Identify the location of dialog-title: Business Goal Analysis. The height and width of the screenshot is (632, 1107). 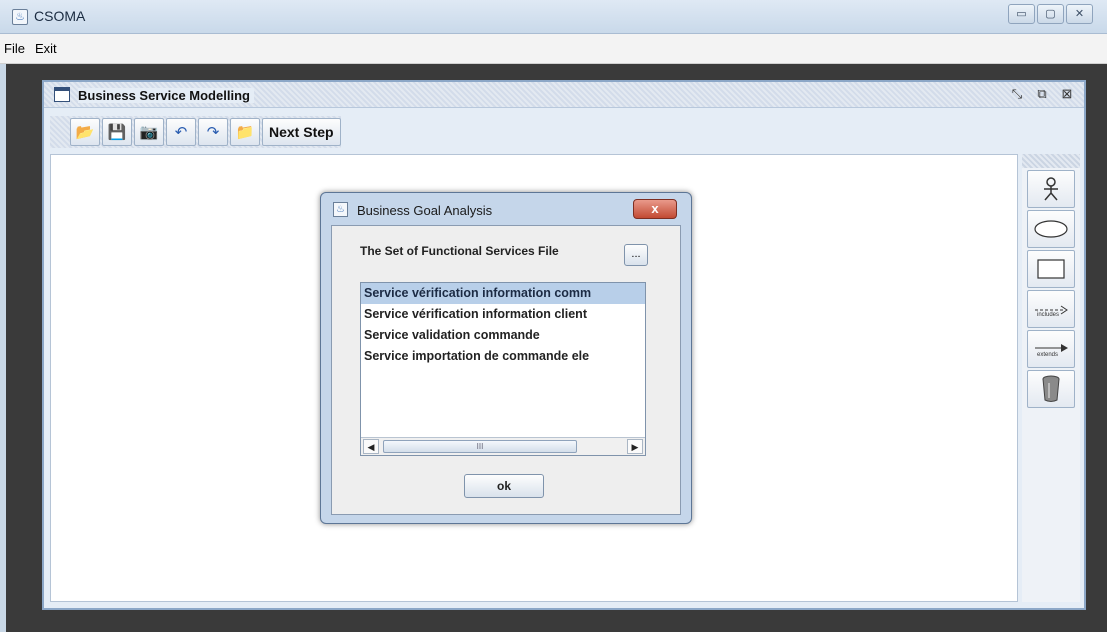
(425, 210).